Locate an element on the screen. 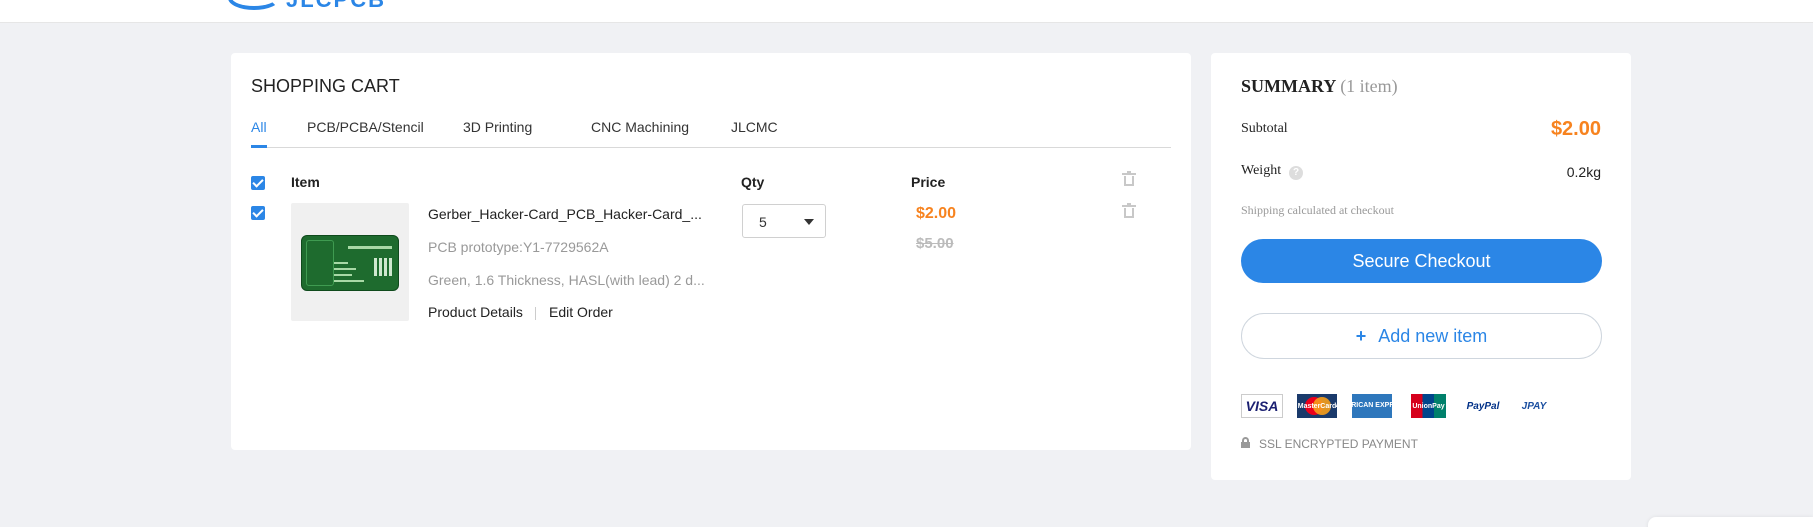  visa-icon: VISA is located at coordinates (1262, 406).